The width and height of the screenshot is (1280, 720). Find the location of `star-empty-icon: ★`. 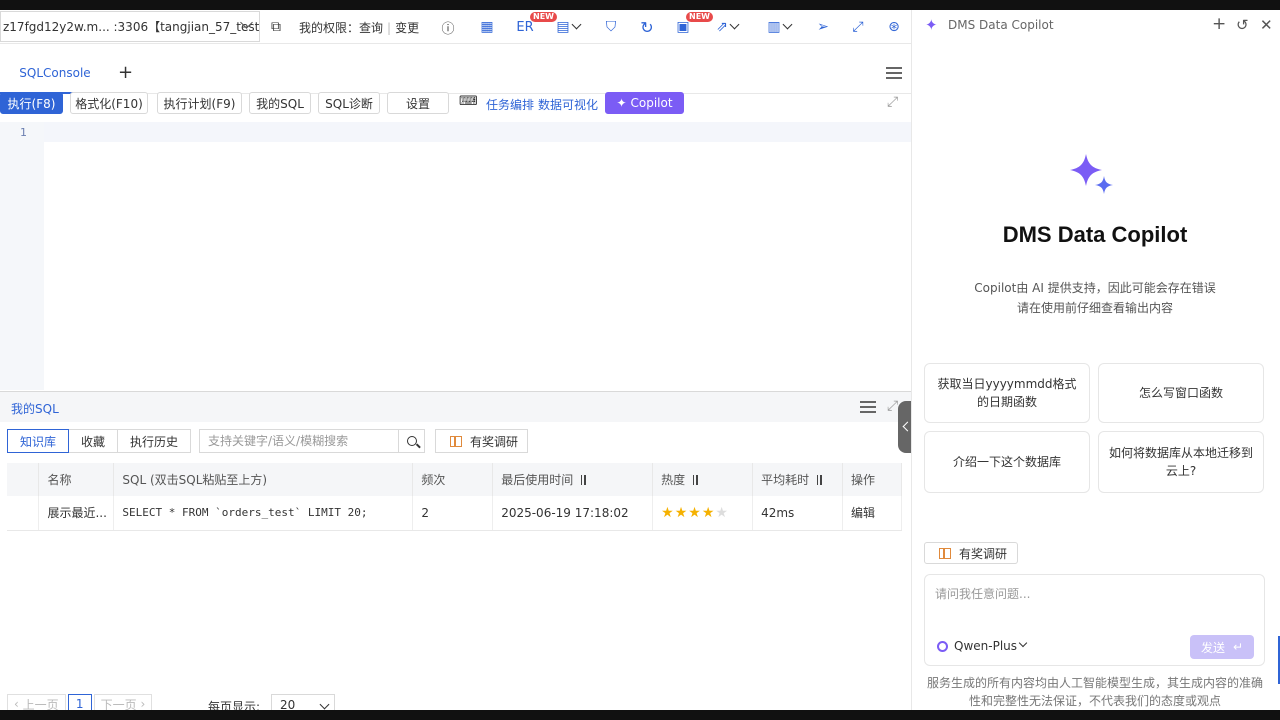

star-empty-icon: ★ is located at coordinates (722, 512).